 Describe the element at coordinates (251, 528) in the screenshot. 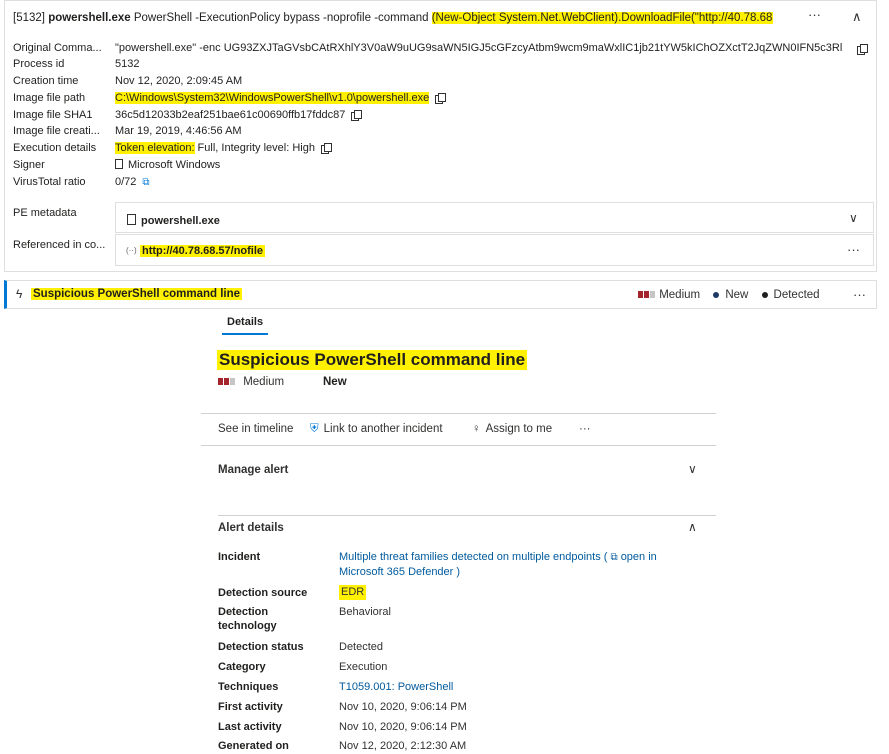

I see `alert-details-header: Alert details` at that location.